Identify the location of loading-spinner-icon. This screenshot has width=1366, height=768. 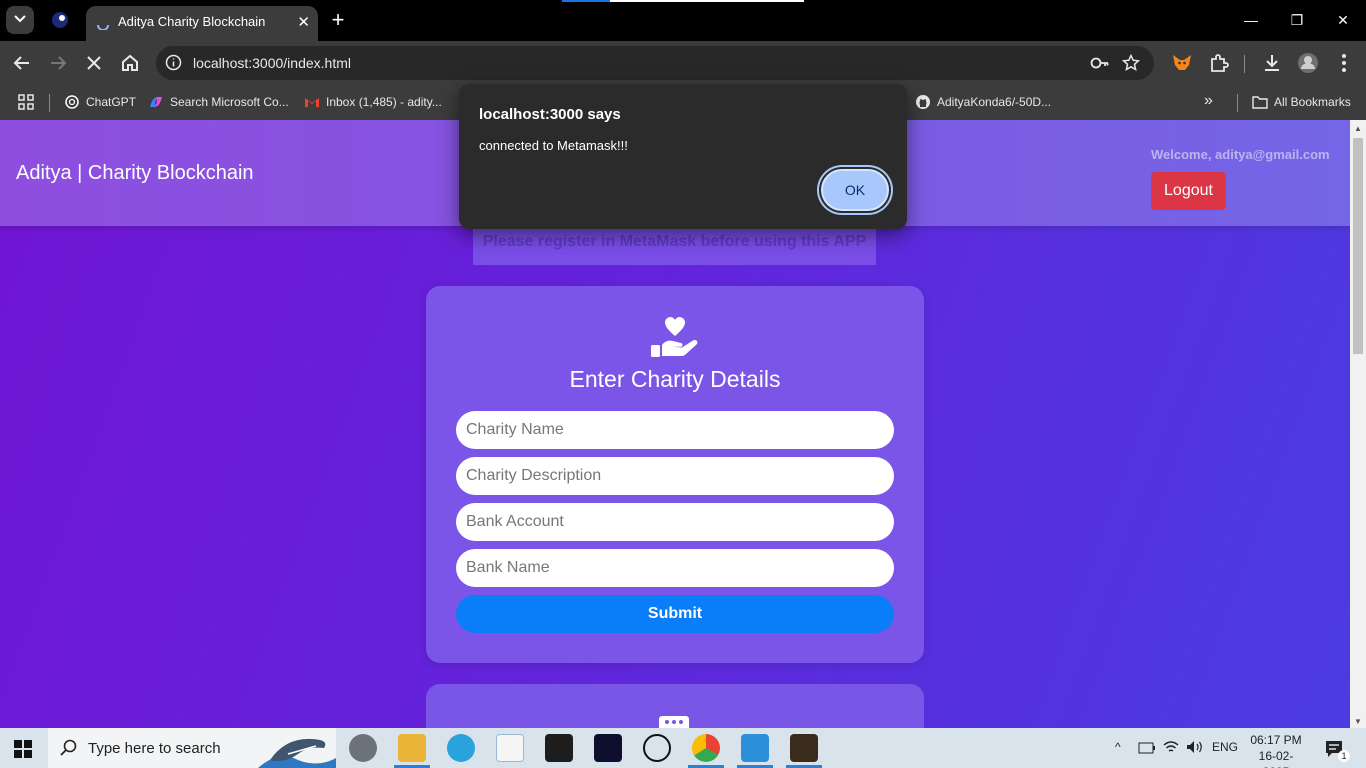
(103, 27).